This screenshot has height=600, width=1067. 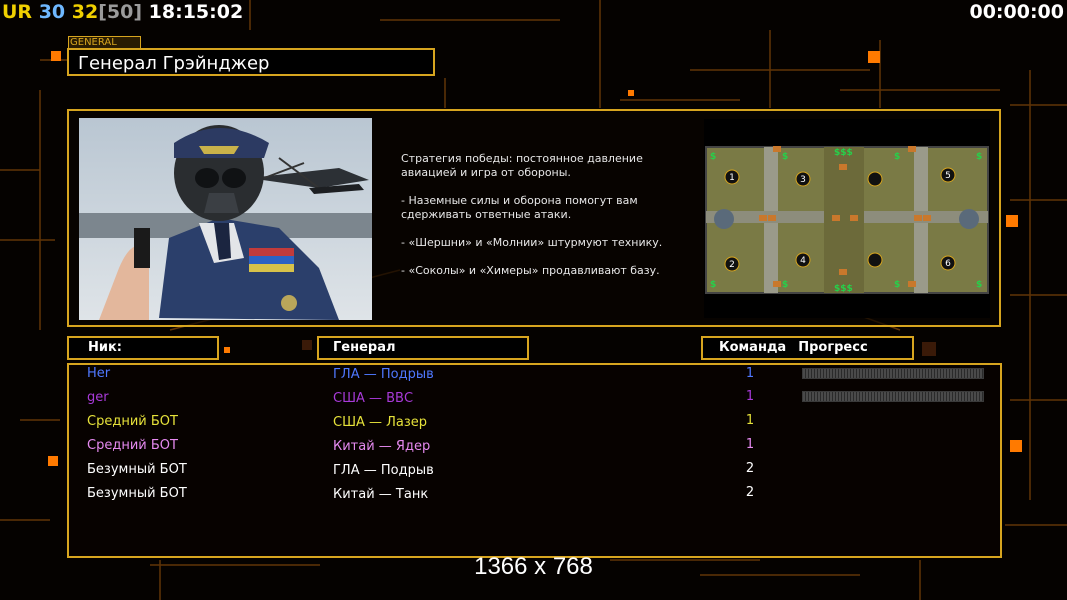 I want to click on header-team-progress: Команда Прогресс, so click(x=807, y=348).